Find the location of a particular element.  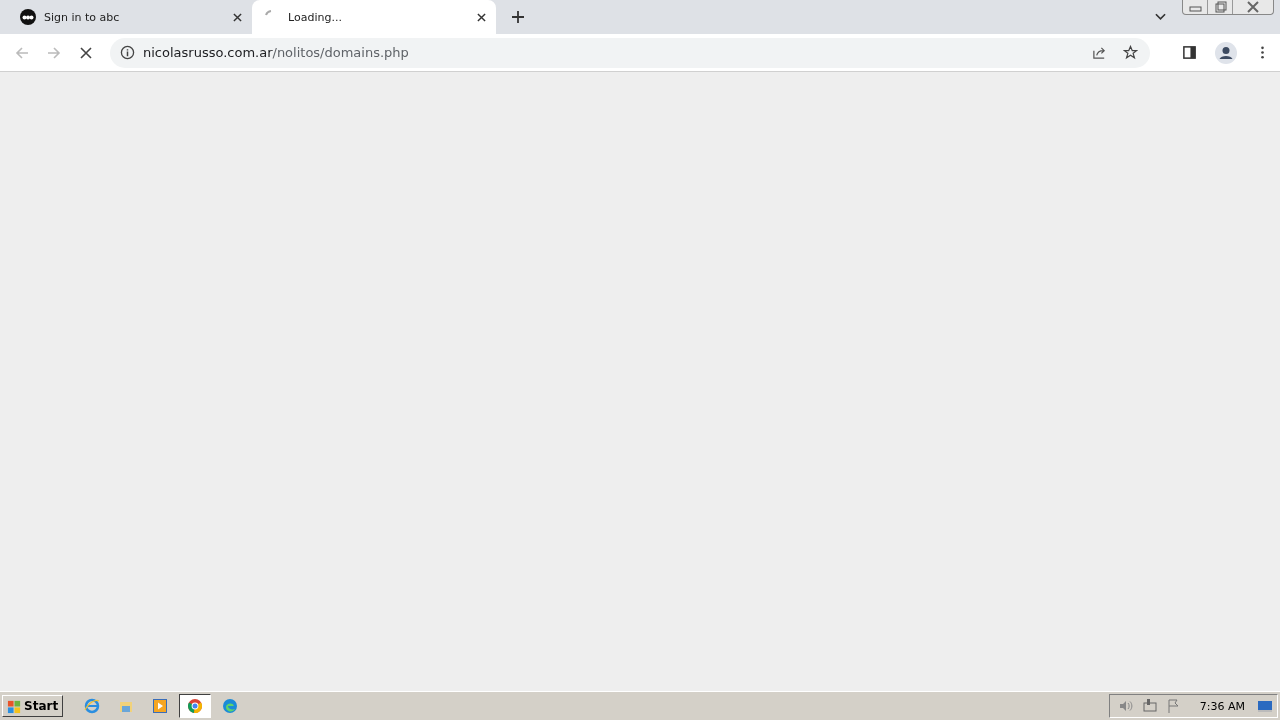

url-text: nicolasrusso.com.ar/nolitos/domains.php is located at coordinates (276, 52).